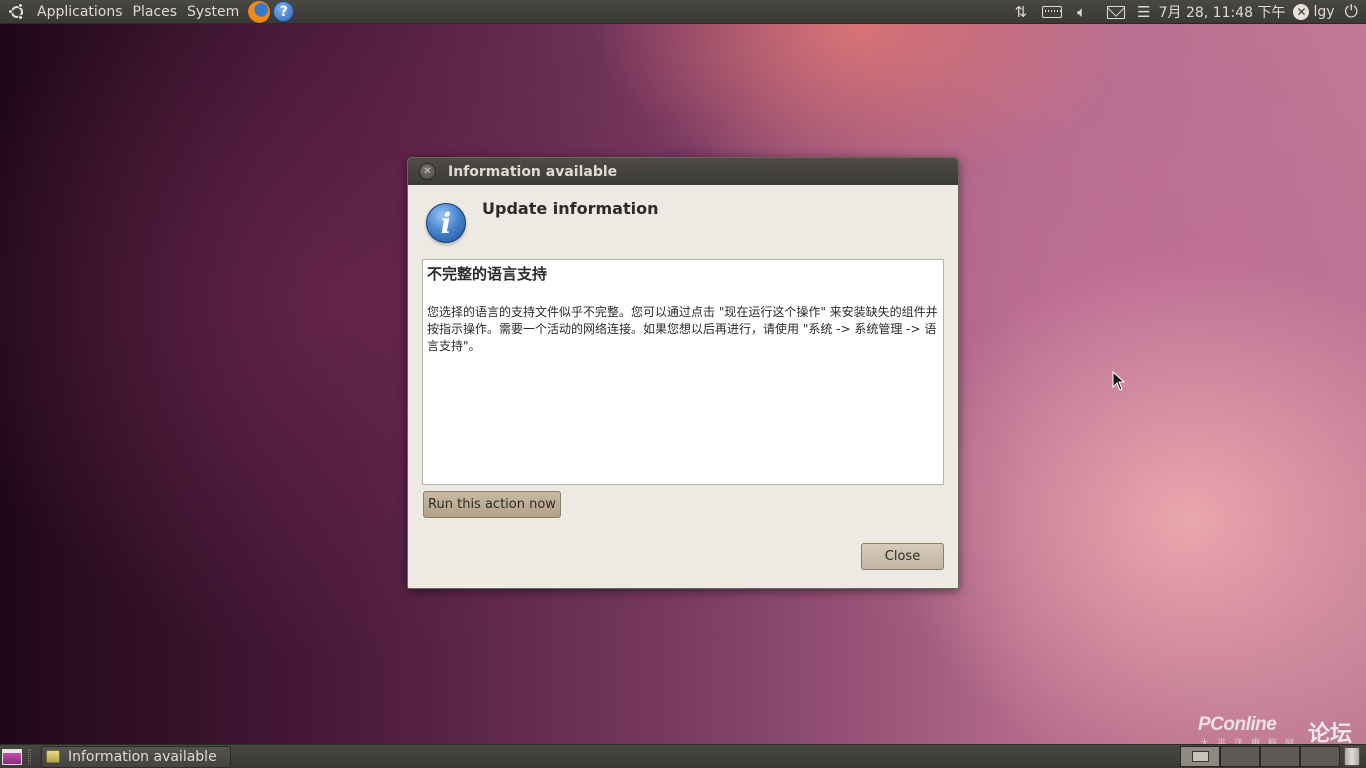 The width and height of the screenshot is (1366, 768). What do you see at coordinates (142, 756) in the screenshot?
I see `taskbar-window-label: Information available` at bounding box center [142, 756].